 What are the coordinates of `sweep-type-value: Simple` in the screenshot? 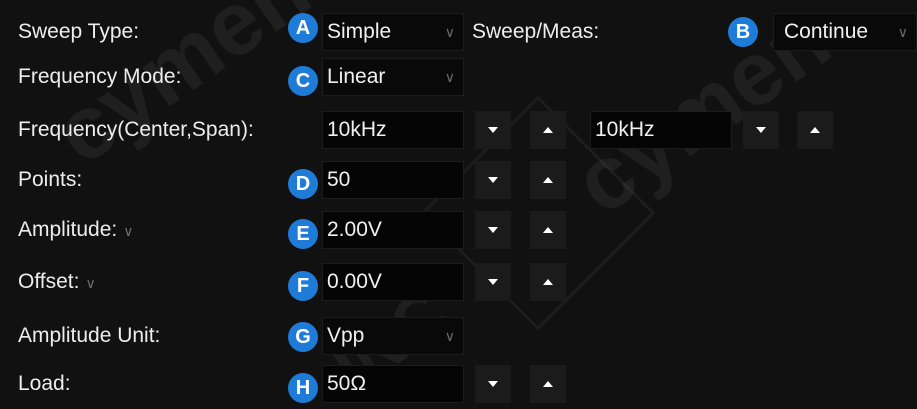 It's located at (359, 31).